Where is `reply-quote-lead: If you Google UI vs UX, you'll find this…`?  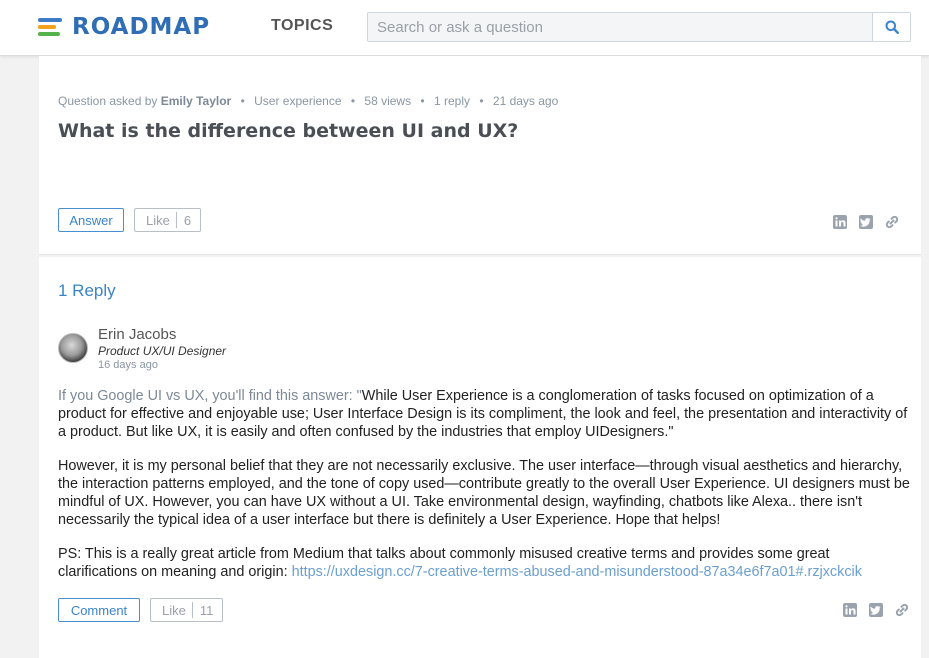
reply-quote-lead: If you Google UI vs UX, you'll find this… is located at coordinates (210, 396).